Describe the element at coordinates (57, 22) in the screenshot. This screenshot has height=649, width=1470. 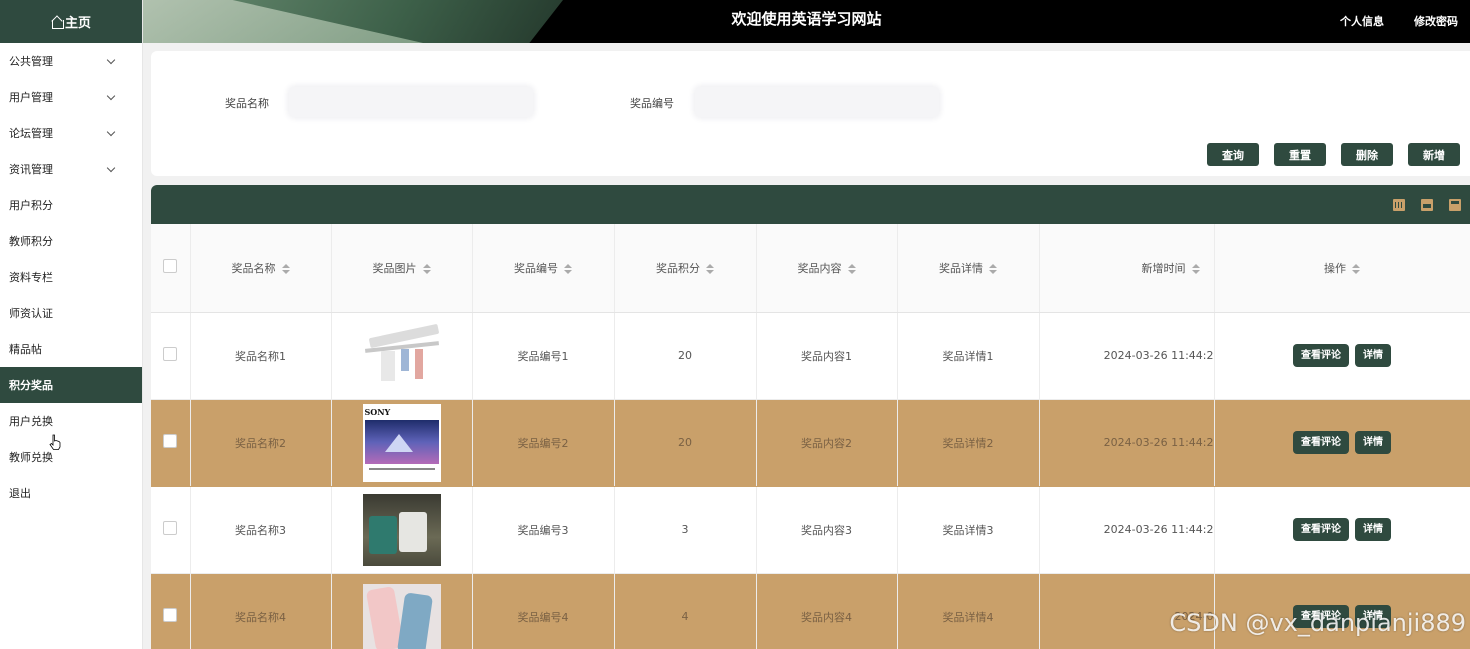
I see `home-icon` at that location.